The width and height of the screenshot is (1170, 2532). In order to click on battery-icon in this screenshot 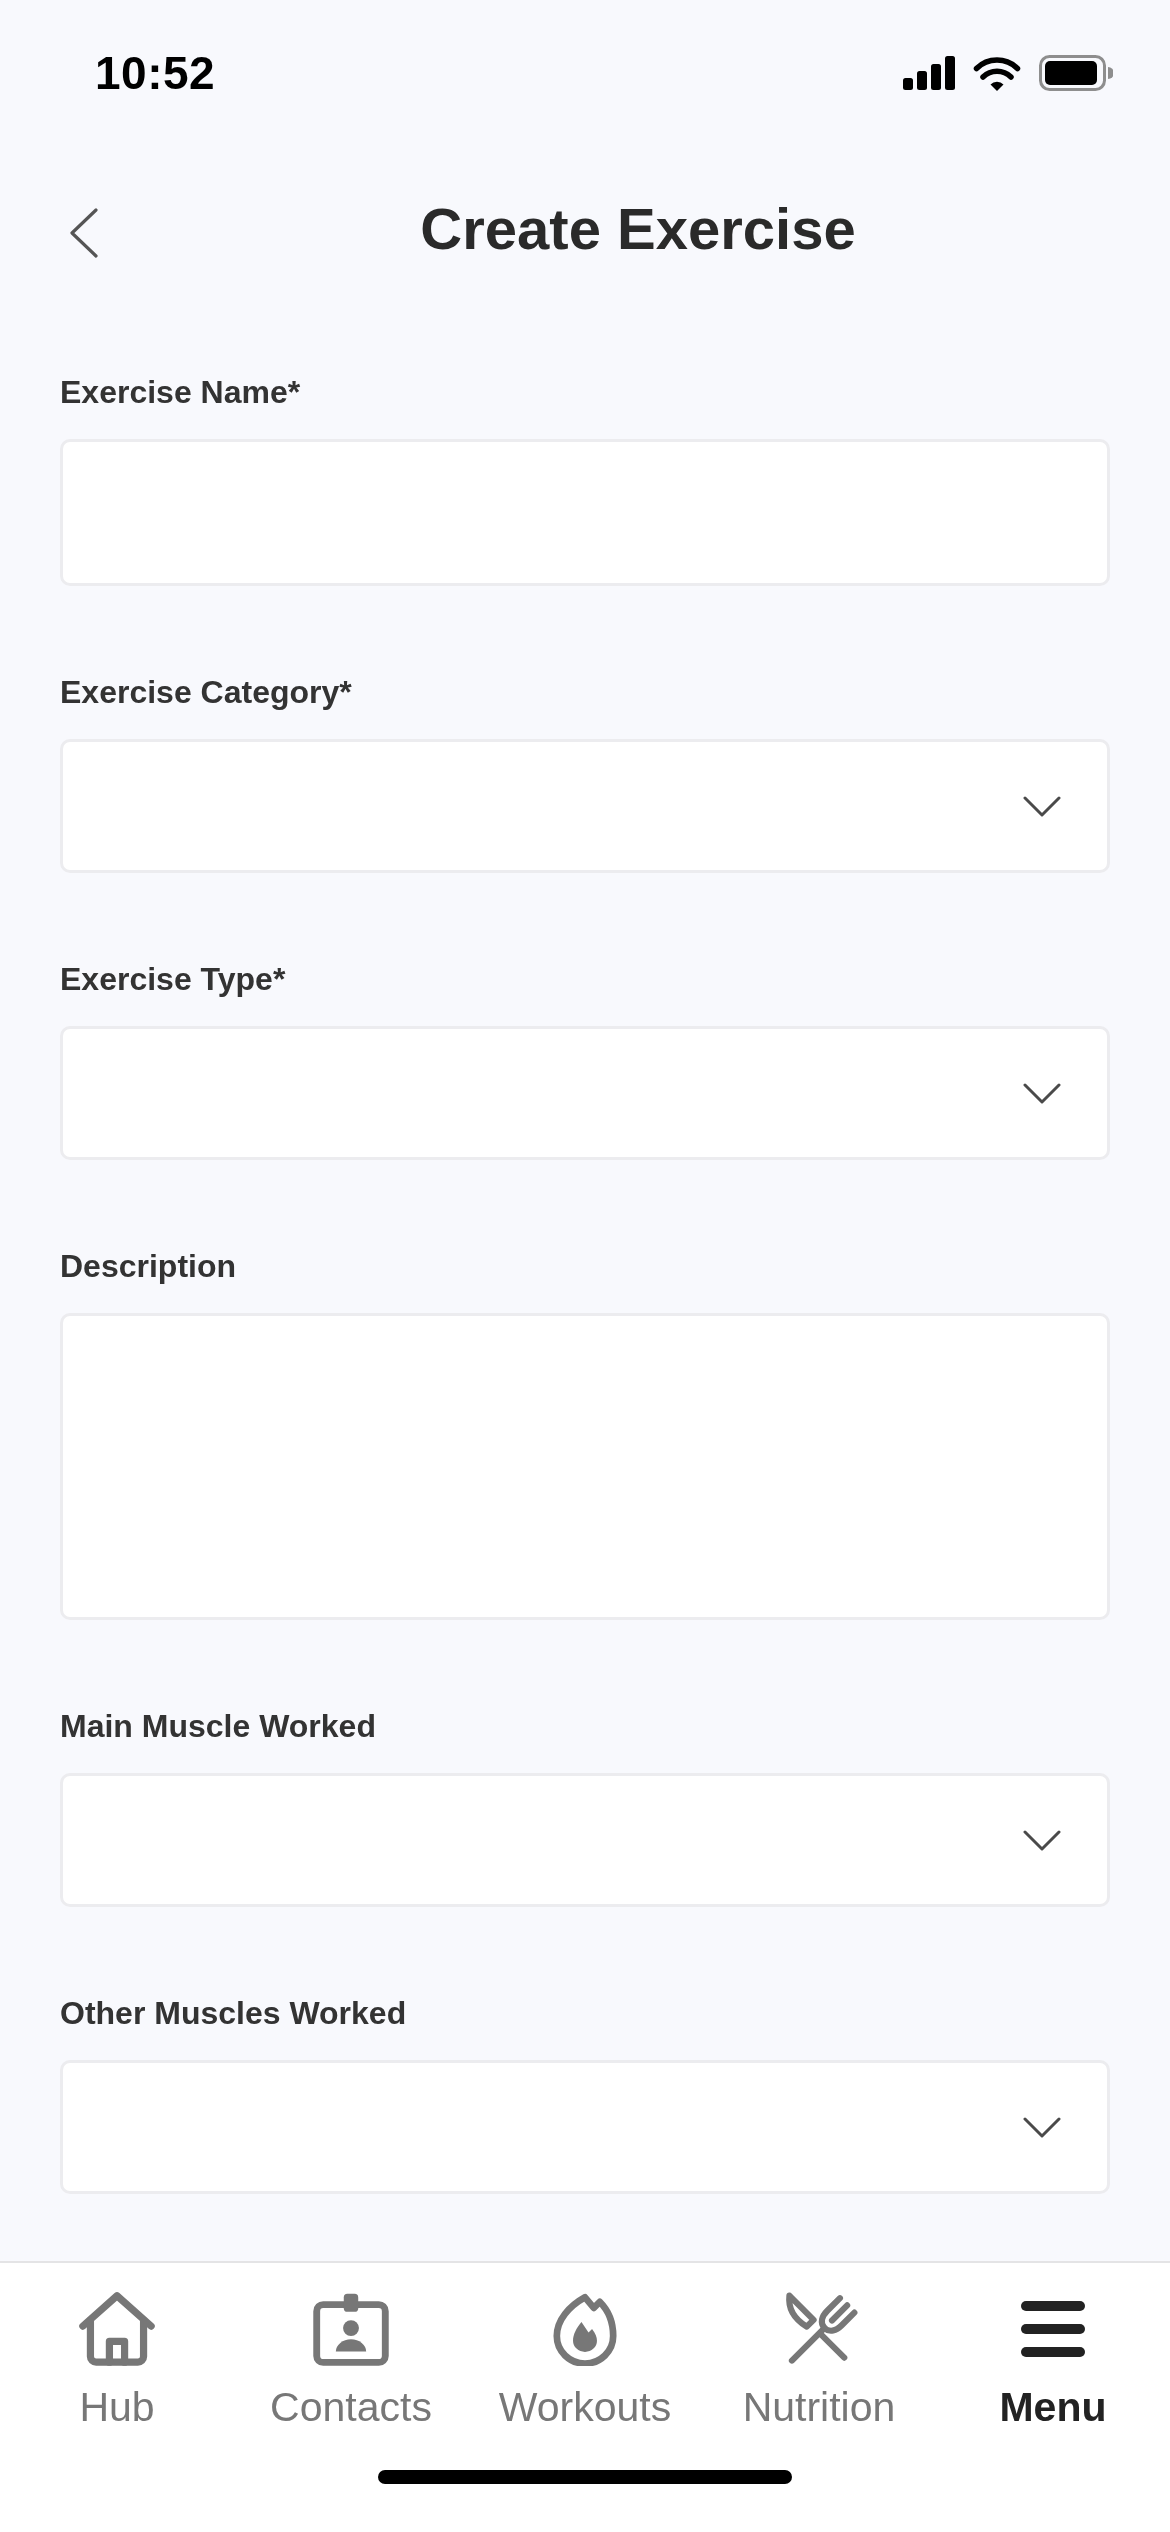, I will do `click(1076, 73)`.